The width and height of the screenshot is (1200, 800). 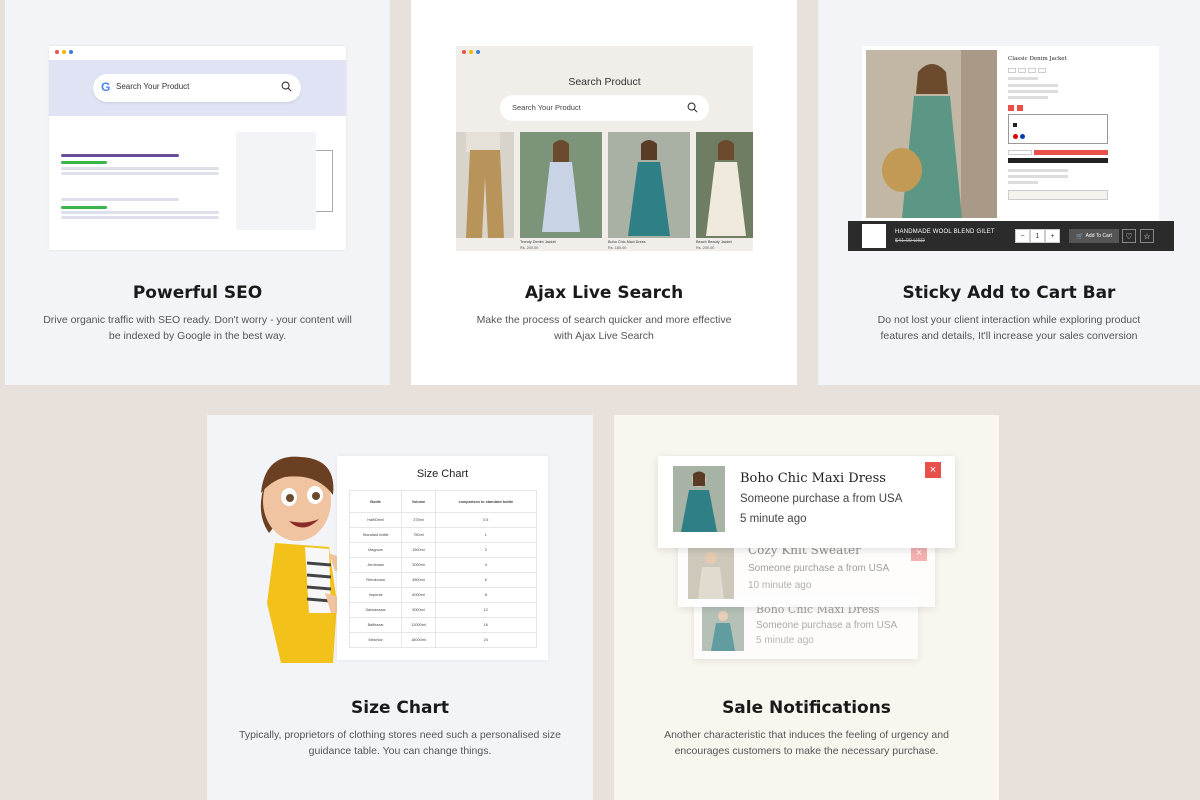 I want to click on table-row: Standard bottle 750ml 1, so click(x=443, y=535).